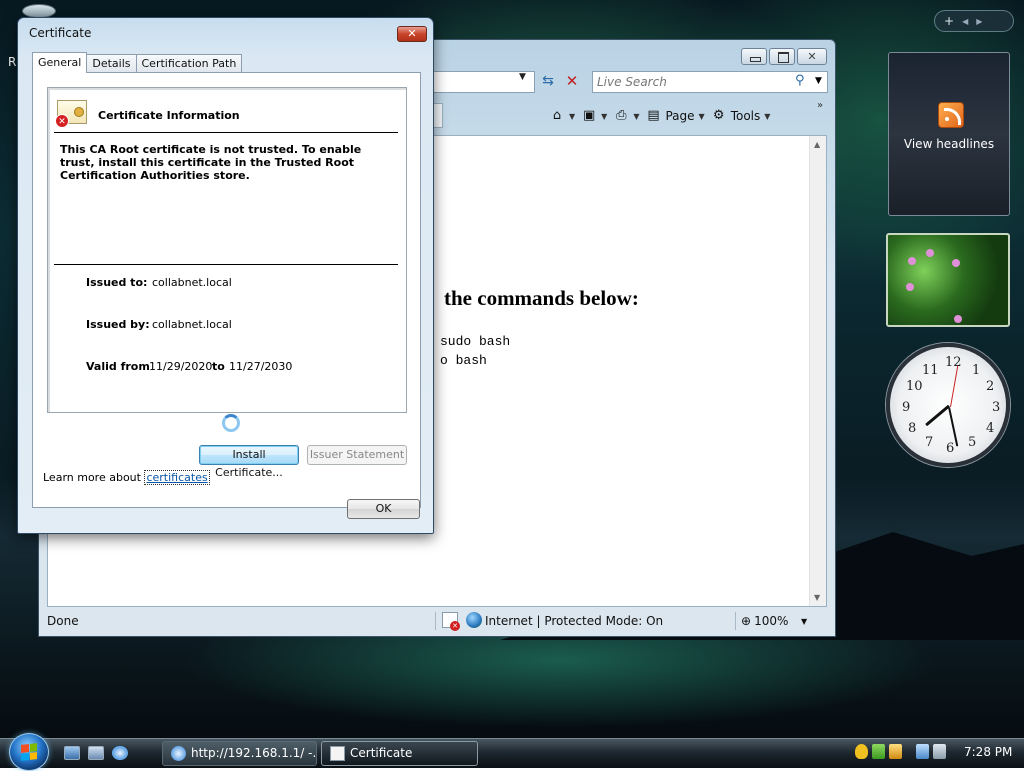 This screenshot has width=1024, height=771. What do you see at coordinates (96, 753) in the screenshot?
I see `switch-windows-icon` at bounding box center [96, 753].